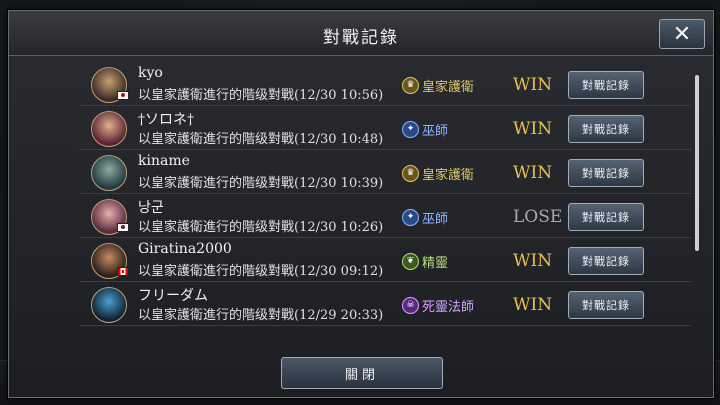 This screenshot has width=720, height=405. What do you see at coordinates (164, 161) in the screenshot?
I see `player-name: kiname` at bounding box center [164, 161].